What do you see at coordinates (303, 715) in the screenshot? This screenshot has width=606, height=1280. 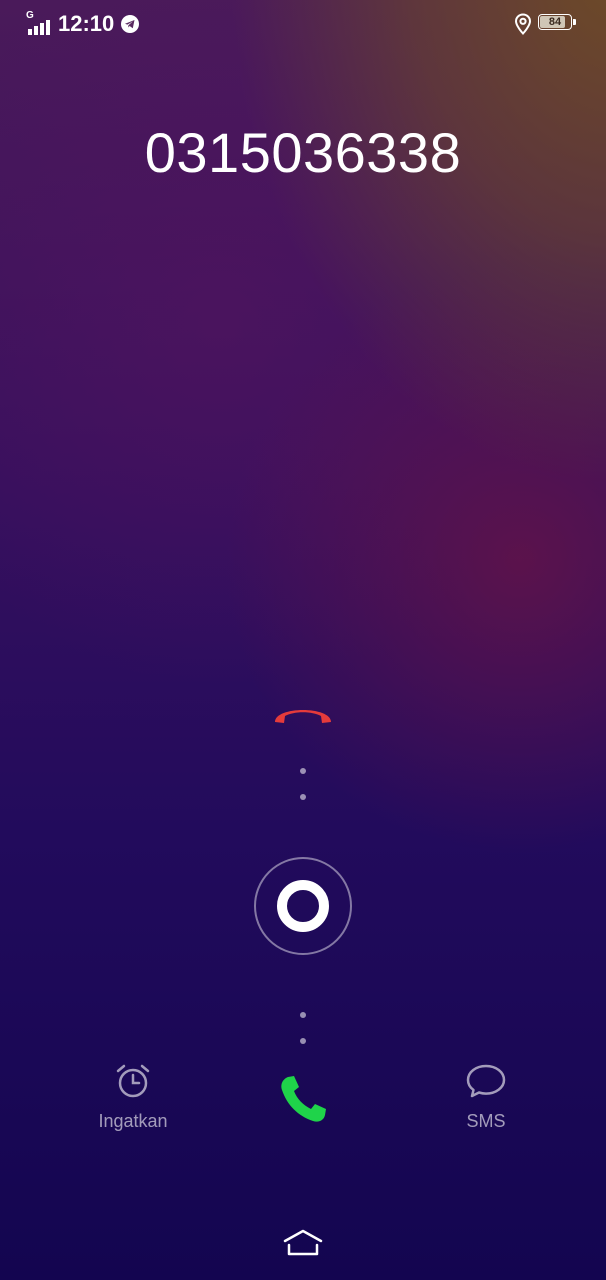 I see `phone-hangup-icon` at bounding box center [303, 715].